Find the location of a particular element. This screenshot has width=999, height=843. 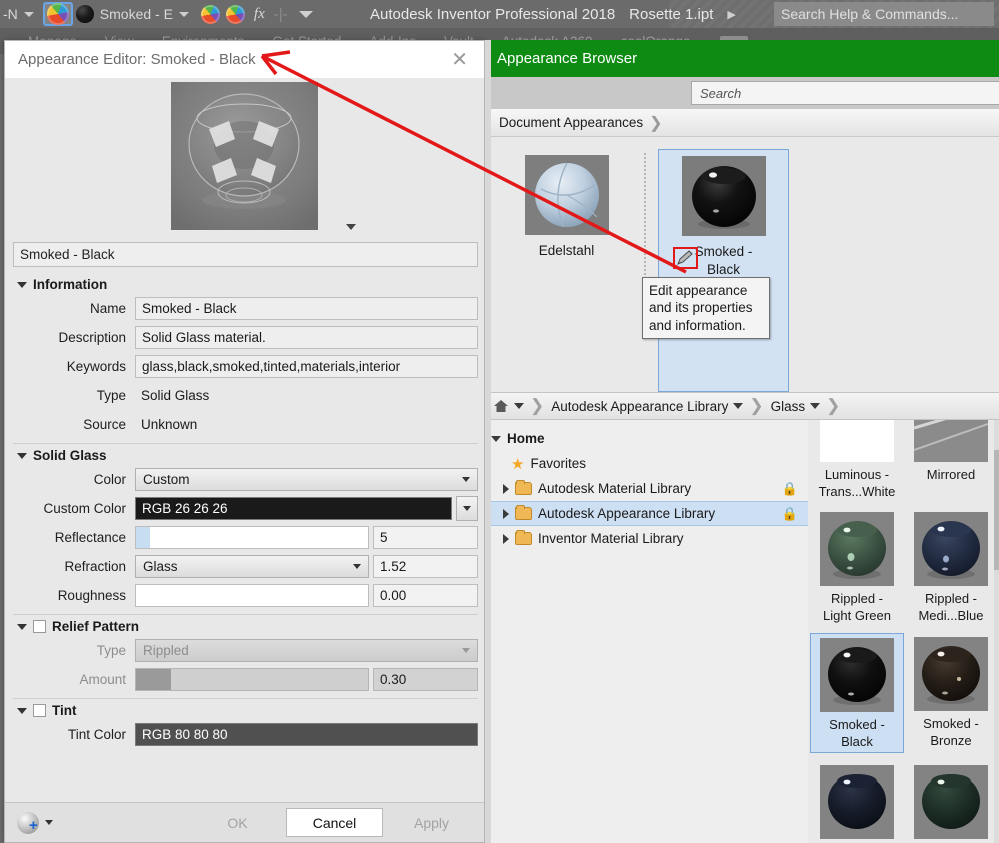

tree-node-home: Home is located at coordinates (646, 438).